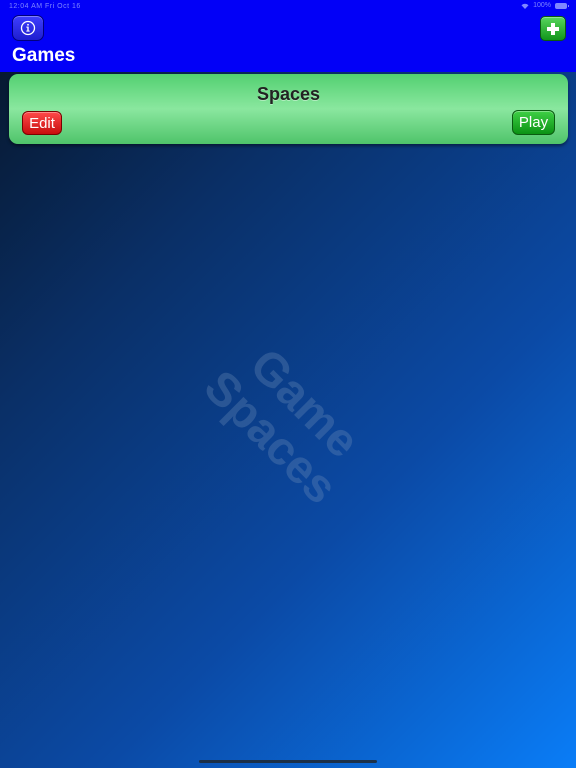 Image resolution: width=576 pixels, height=768 pixels. Describe the element at coordinates (288, 109) in the screenshot. I see `game-card: Spaces Edit Play` at that location.